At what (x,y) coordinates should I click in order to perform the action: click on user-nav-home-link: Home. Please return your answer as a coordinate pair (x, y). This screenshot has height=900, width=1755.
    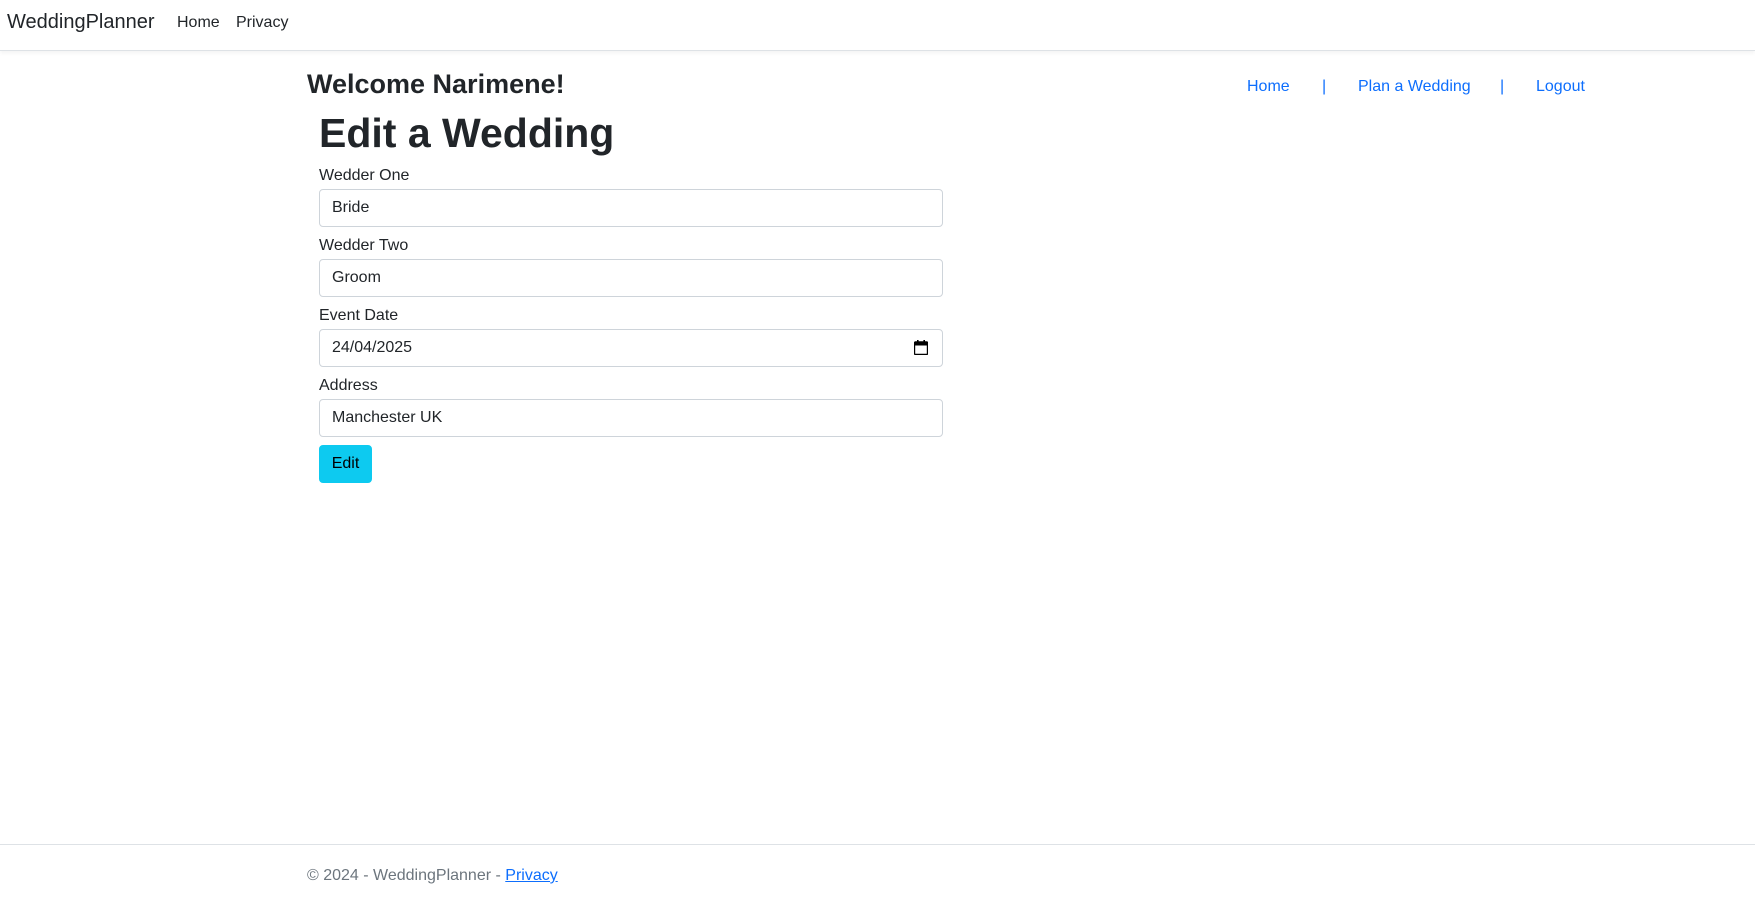
    Looking at the image, I should click on (1268, 87).